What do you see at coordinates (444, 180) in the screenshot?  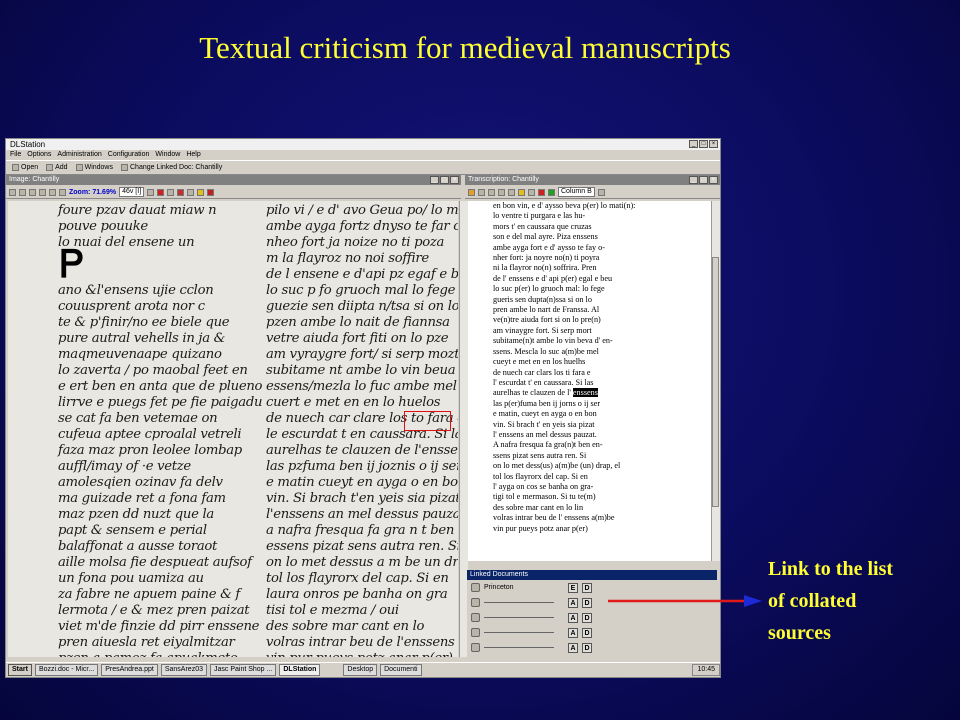 I see `image-maximize-icon: □` at bounding box center [444, 180].